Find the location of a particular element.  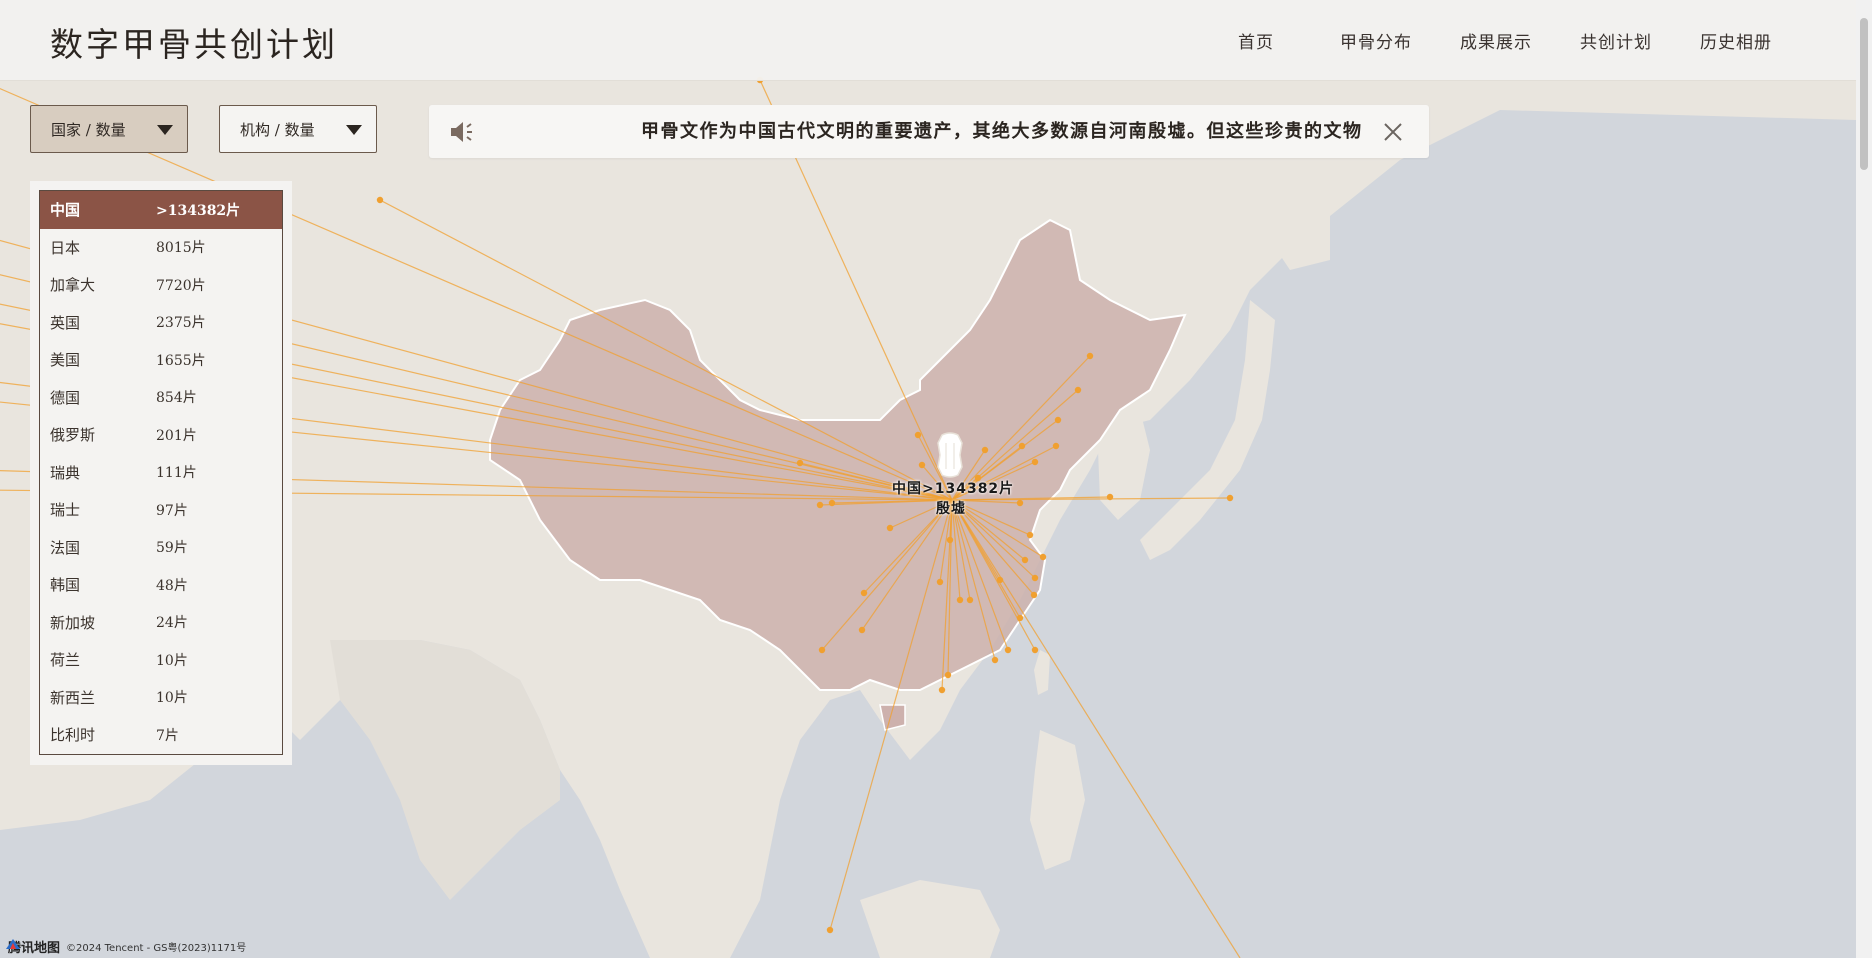

close-icon is located at coordinates (1393, 132).